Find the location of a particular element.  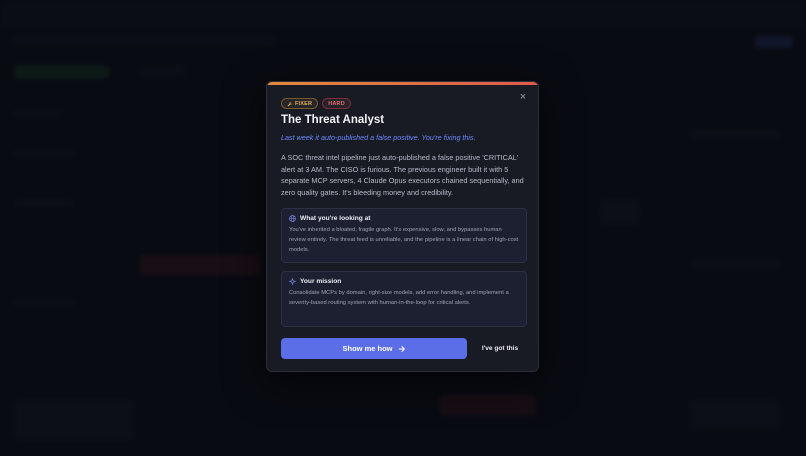

show-me-how-button: Show me how is located at coordinates (374, 348).